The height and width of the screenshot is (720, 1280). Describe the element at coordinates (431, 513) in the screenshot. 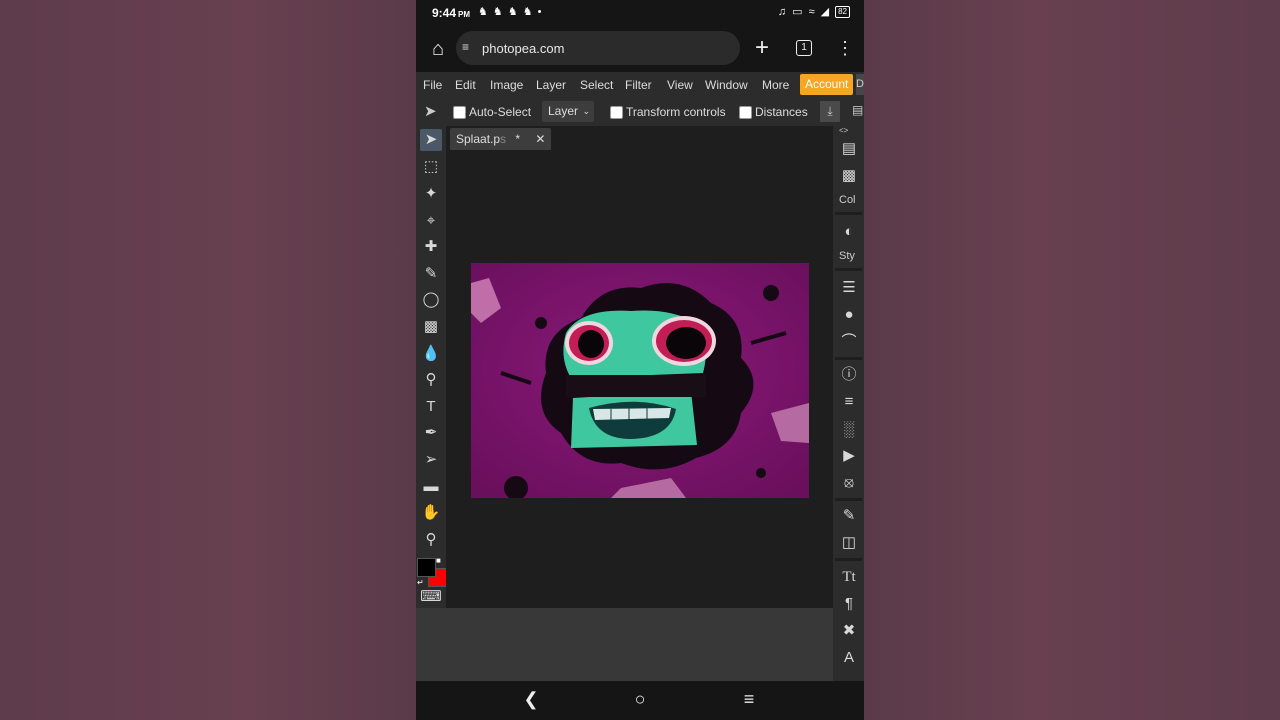

I see `hand-tool-icon: ✋` at that location.